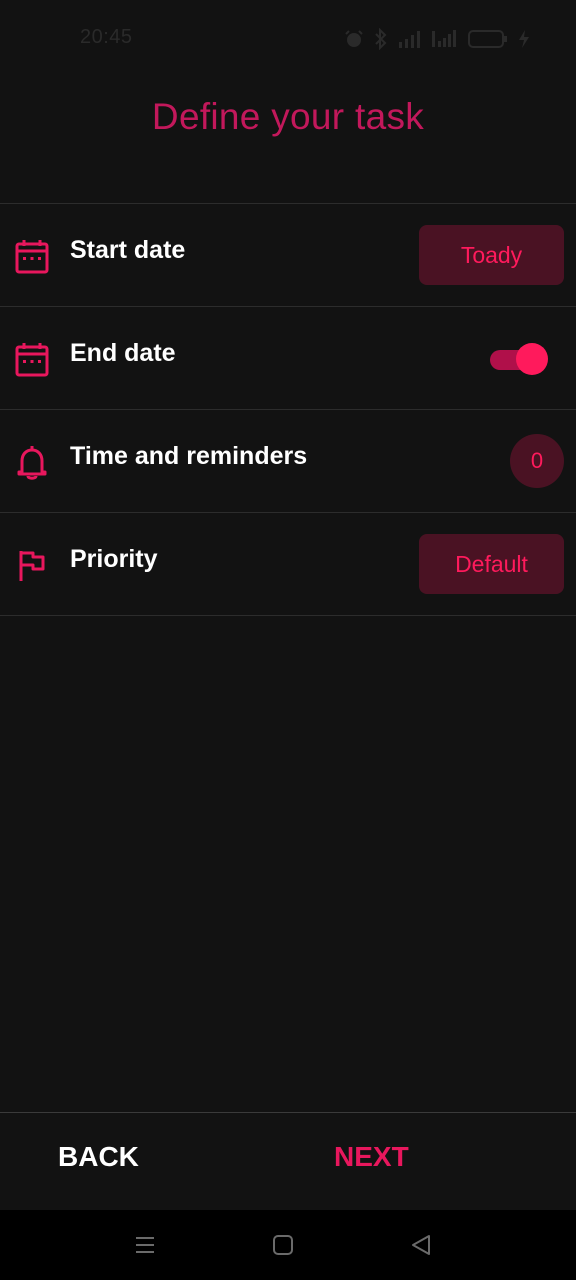 Image resolution: width=576 pixels, height=1280 pixels. Describe the element at coordinates (288, 1161) in the screenshot. I see `bottom-action-bar: BACK NEXT` at that location.